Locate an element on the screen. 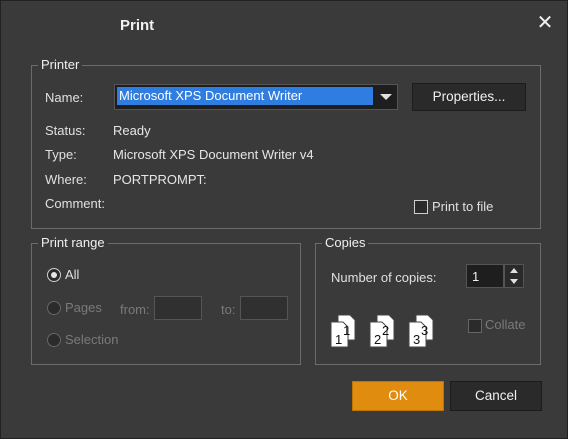 The image size is (568, 439). from-label: from: is located at coordinates (135, 309).